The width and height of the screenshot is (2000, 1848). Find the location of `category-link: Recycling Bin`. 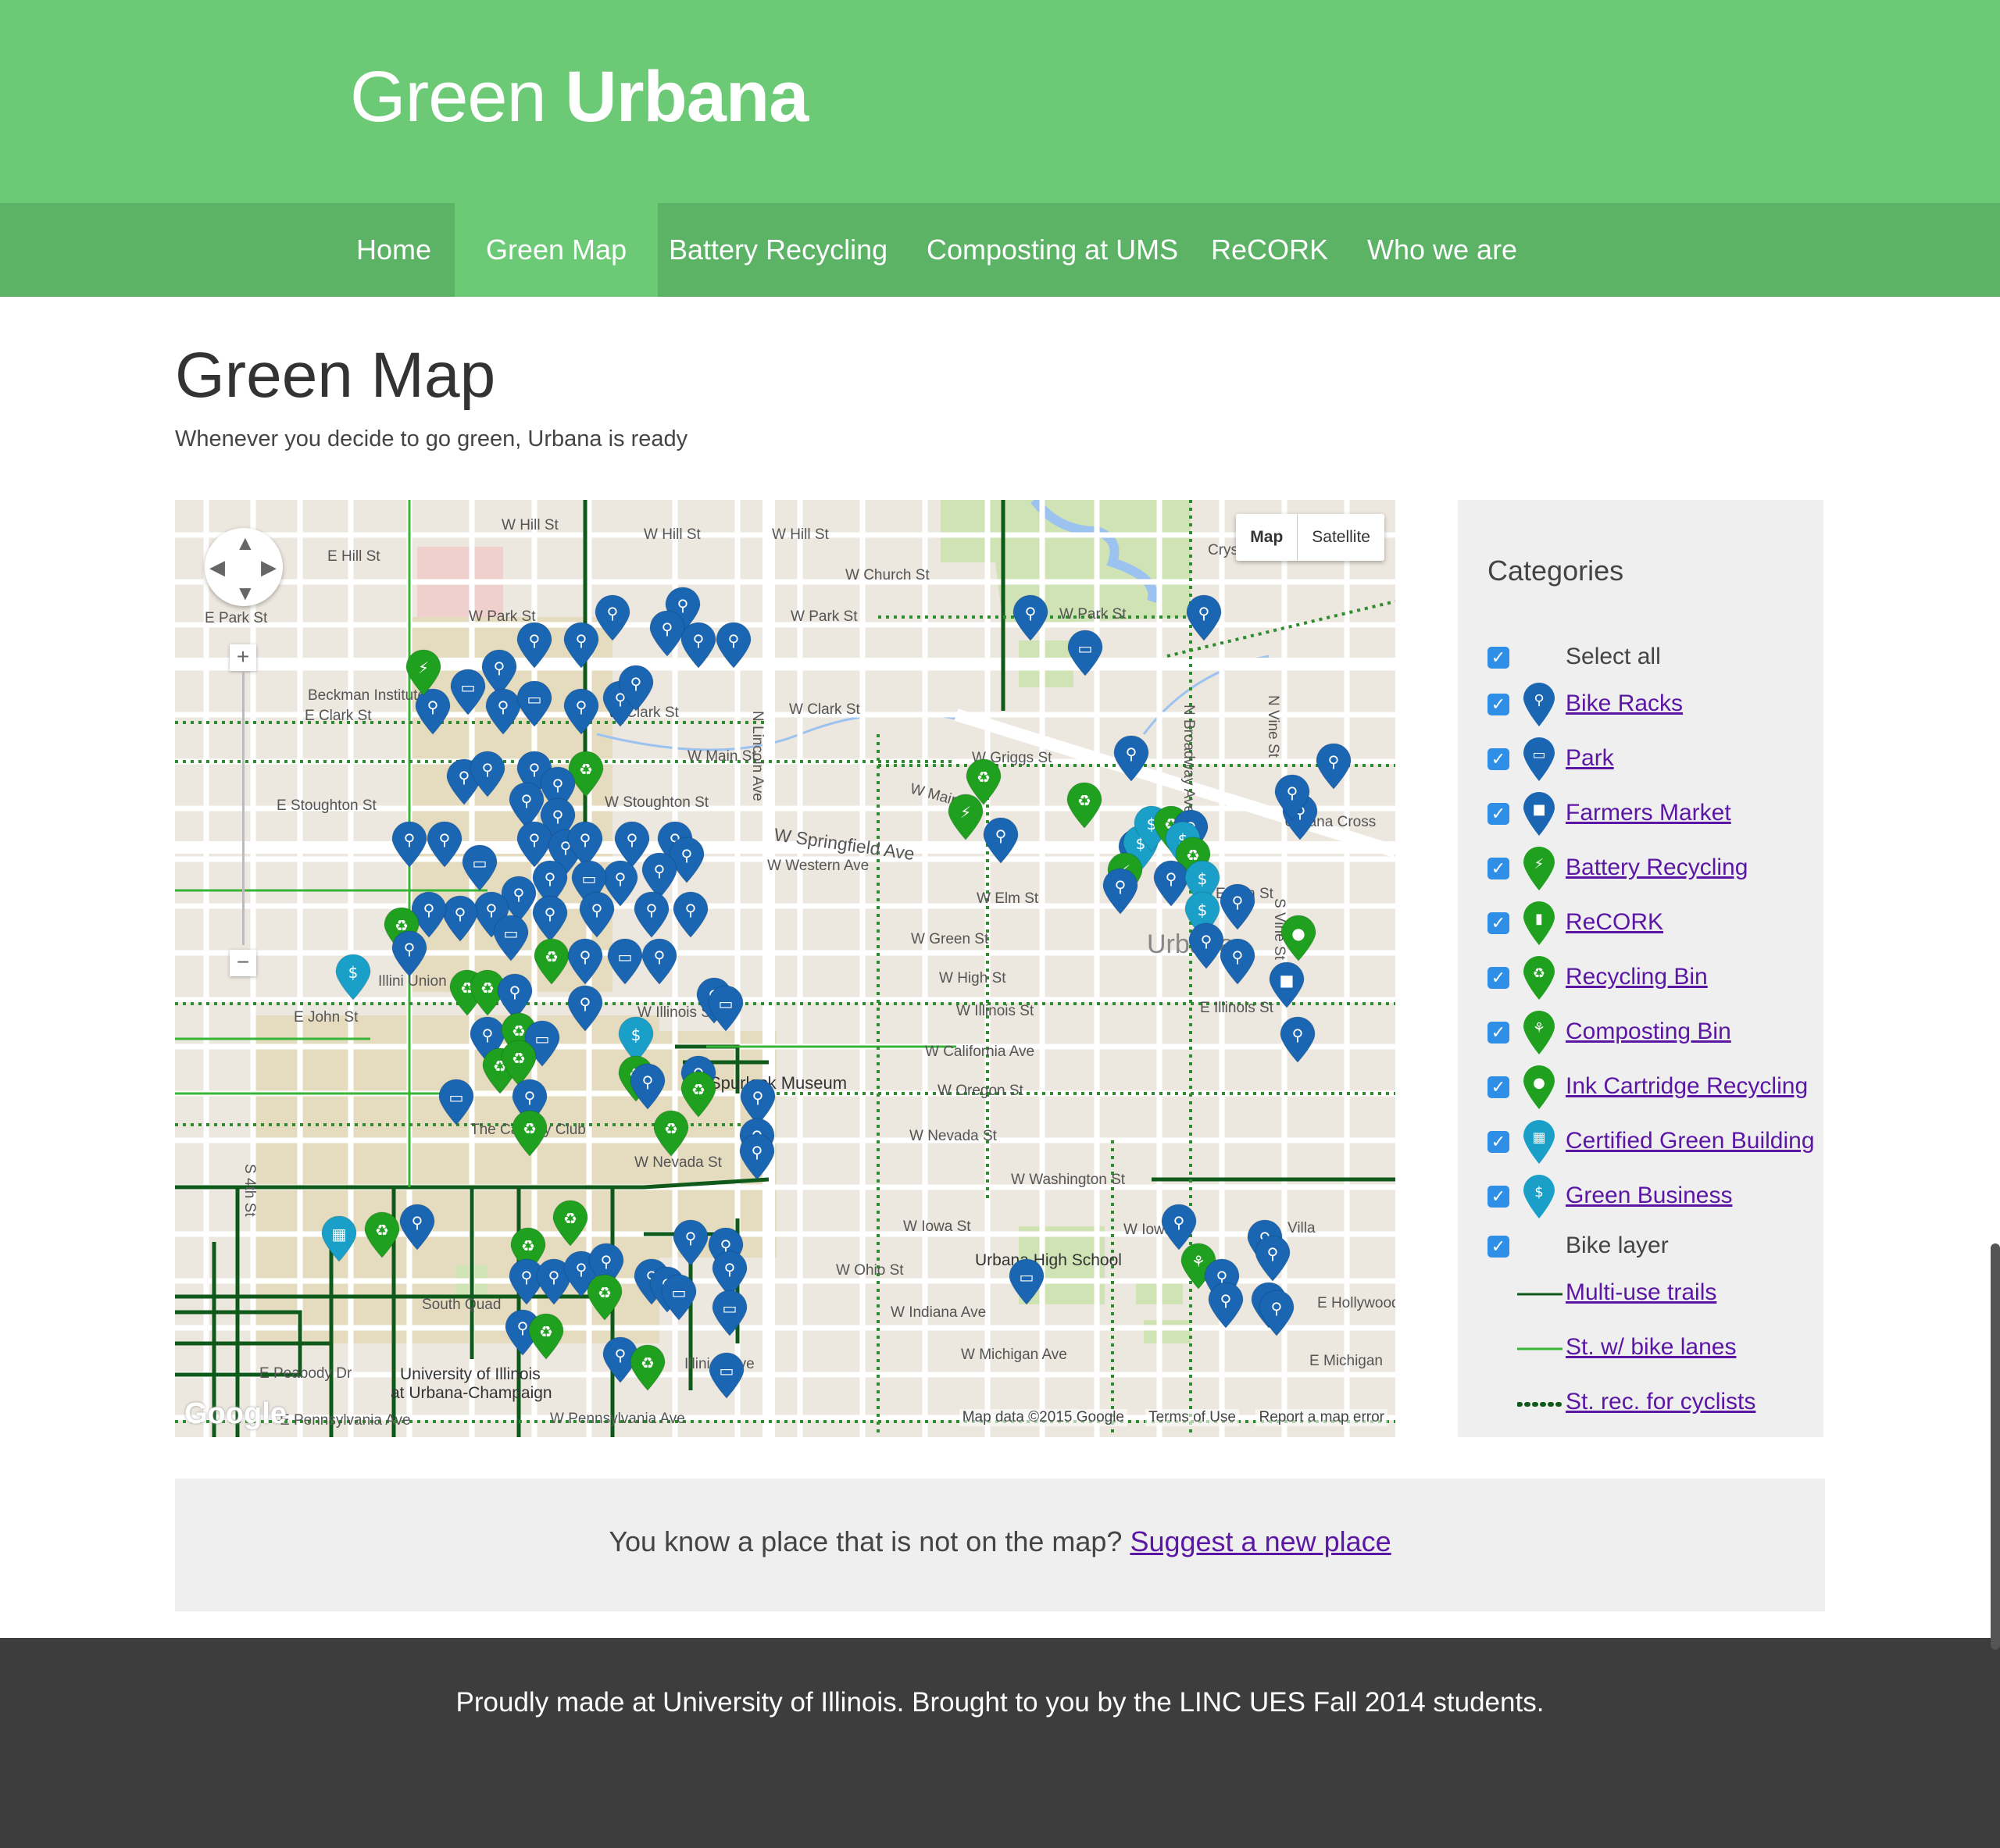

category-link: Recycling Bin is located at coordinates (1637, 977).